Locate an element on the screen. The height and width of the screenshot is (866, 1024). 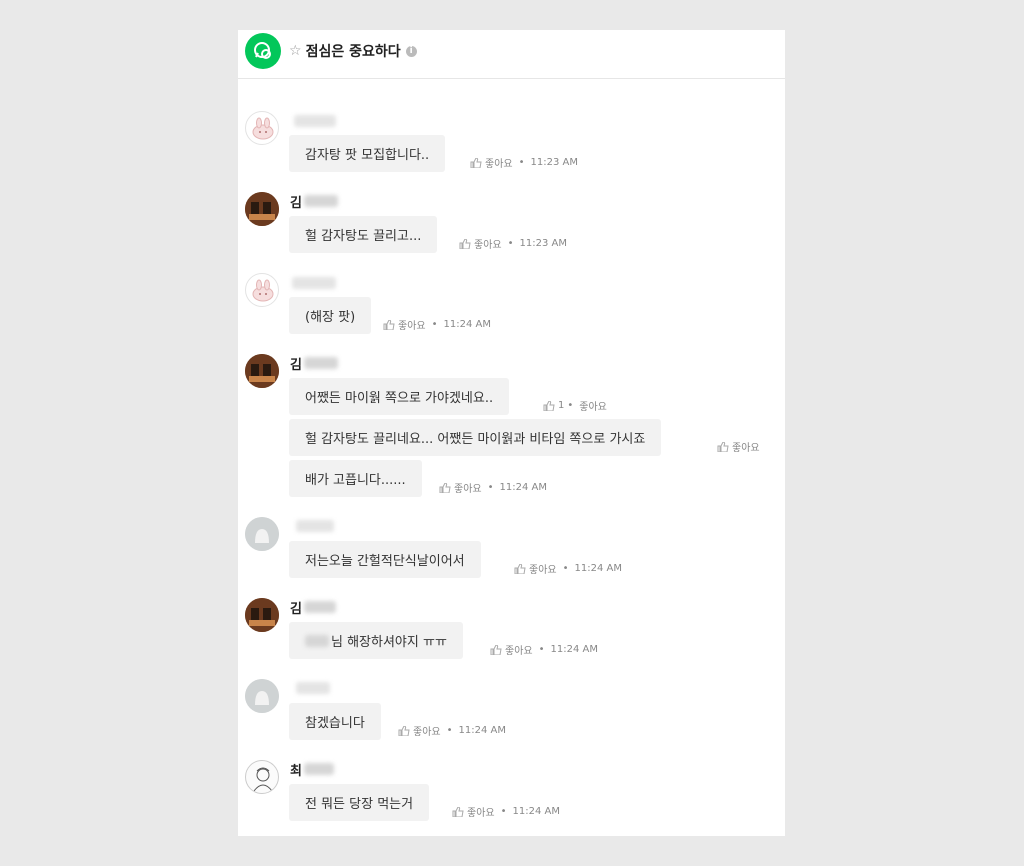
message-text: (해장 팟) is located at coordinates (330, 317).